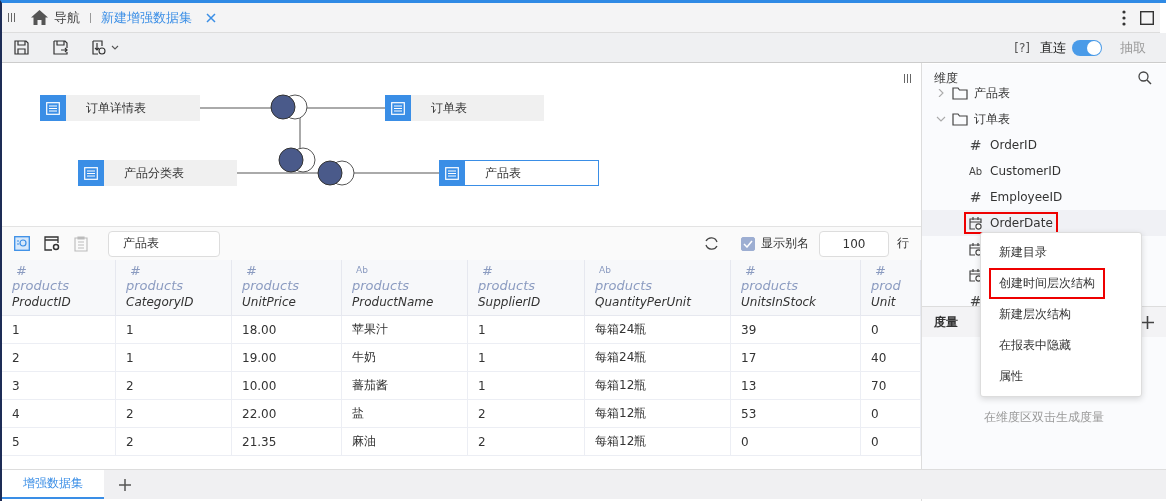 This screenshot has width=1166, height=501. Describe the element at coordinates (1124, 17) in the screenshot. I see `more-icon` at that location.